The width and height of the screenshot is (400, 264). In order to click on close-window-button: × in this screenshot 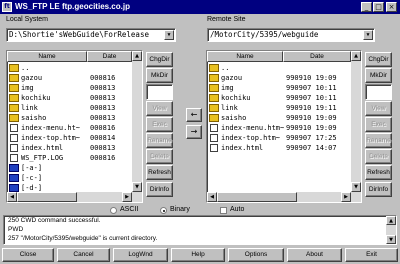, I will do `click(391, 7)`.